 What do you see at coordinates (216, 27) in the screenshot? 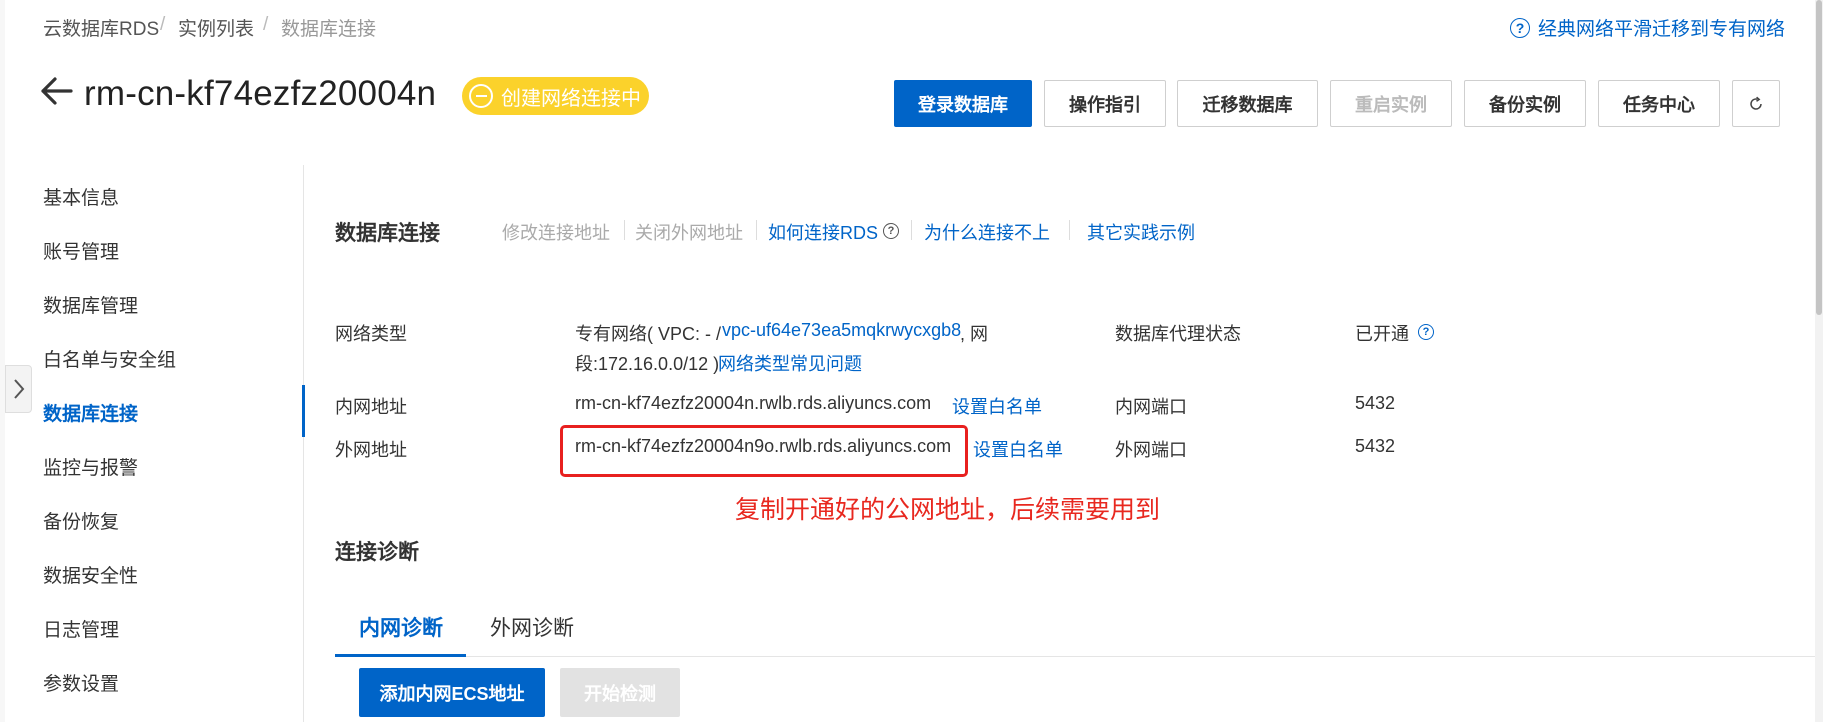
I see `breadcrumb-instance-list: 实例列表` at bounding box center [216, 27].